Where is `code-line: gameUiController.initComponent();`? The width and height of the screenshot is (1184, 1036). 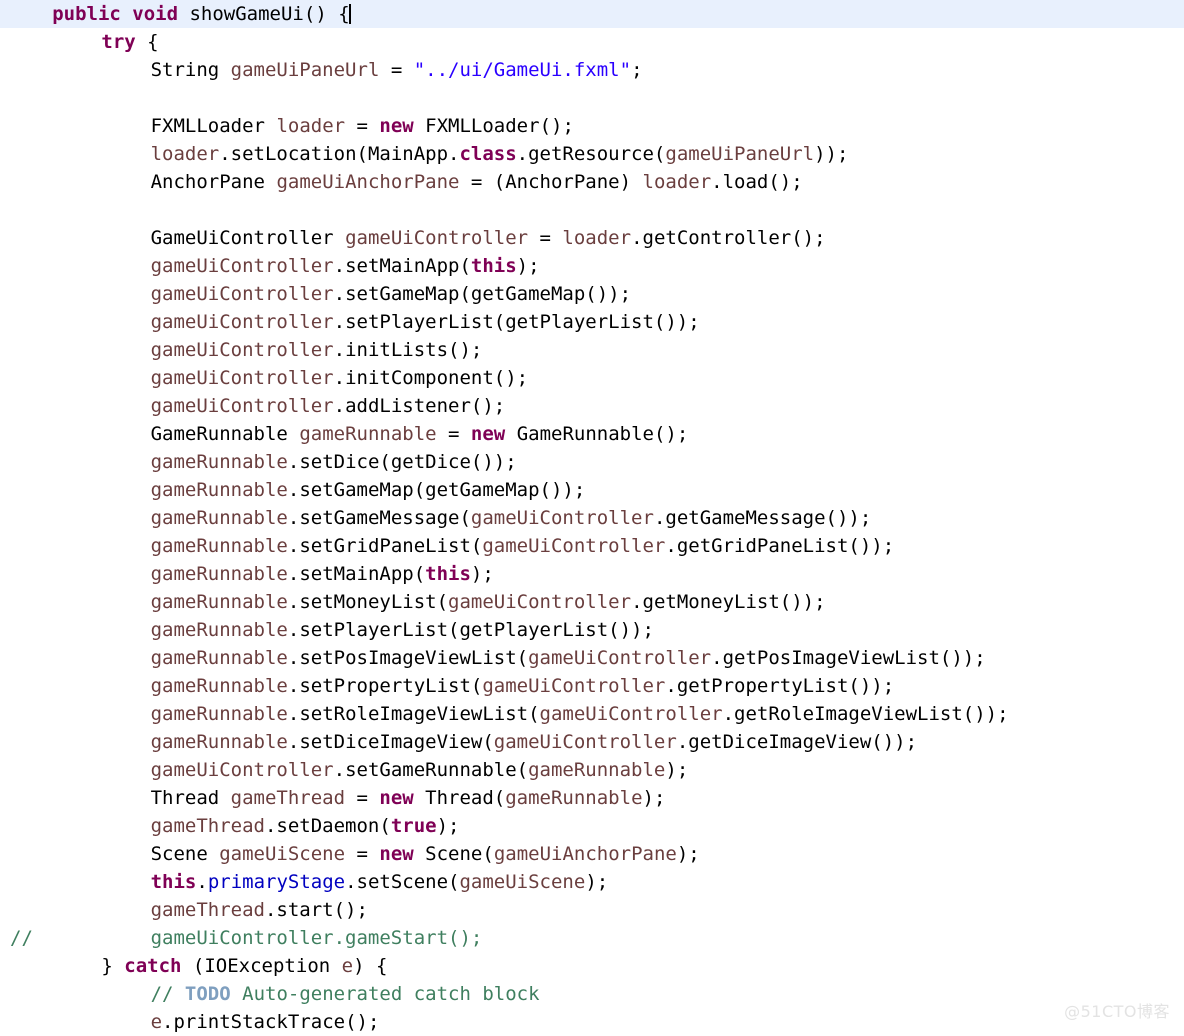 code-line: gameUiController.initComponent(); is located at coordinates (592, 378).